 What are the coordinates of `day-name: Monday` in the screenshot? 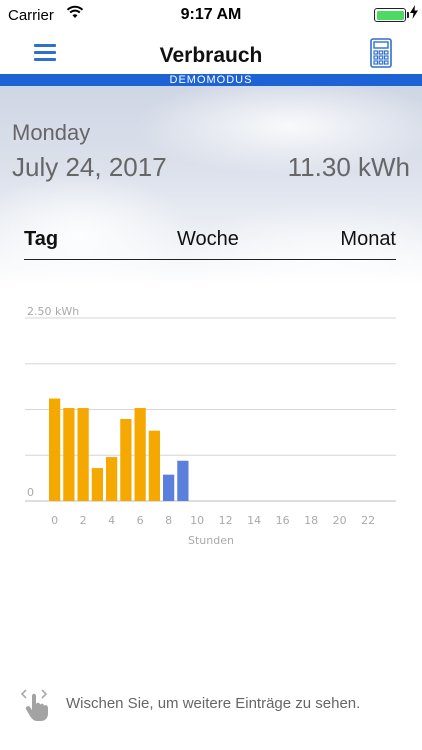 It's located at (51, 132).